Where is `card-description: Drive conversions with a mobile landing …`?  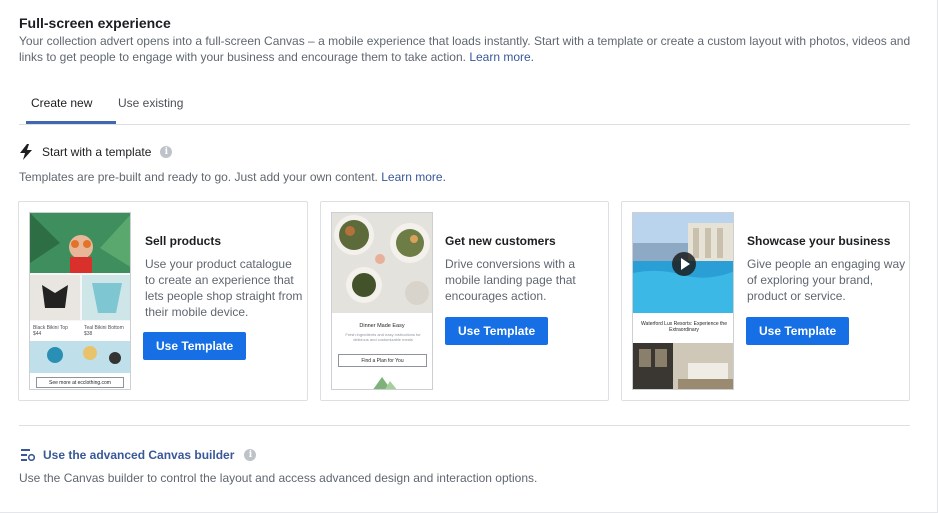
card-description: Drive conversions with a mobile landing … is located at coordinates (510, 280).